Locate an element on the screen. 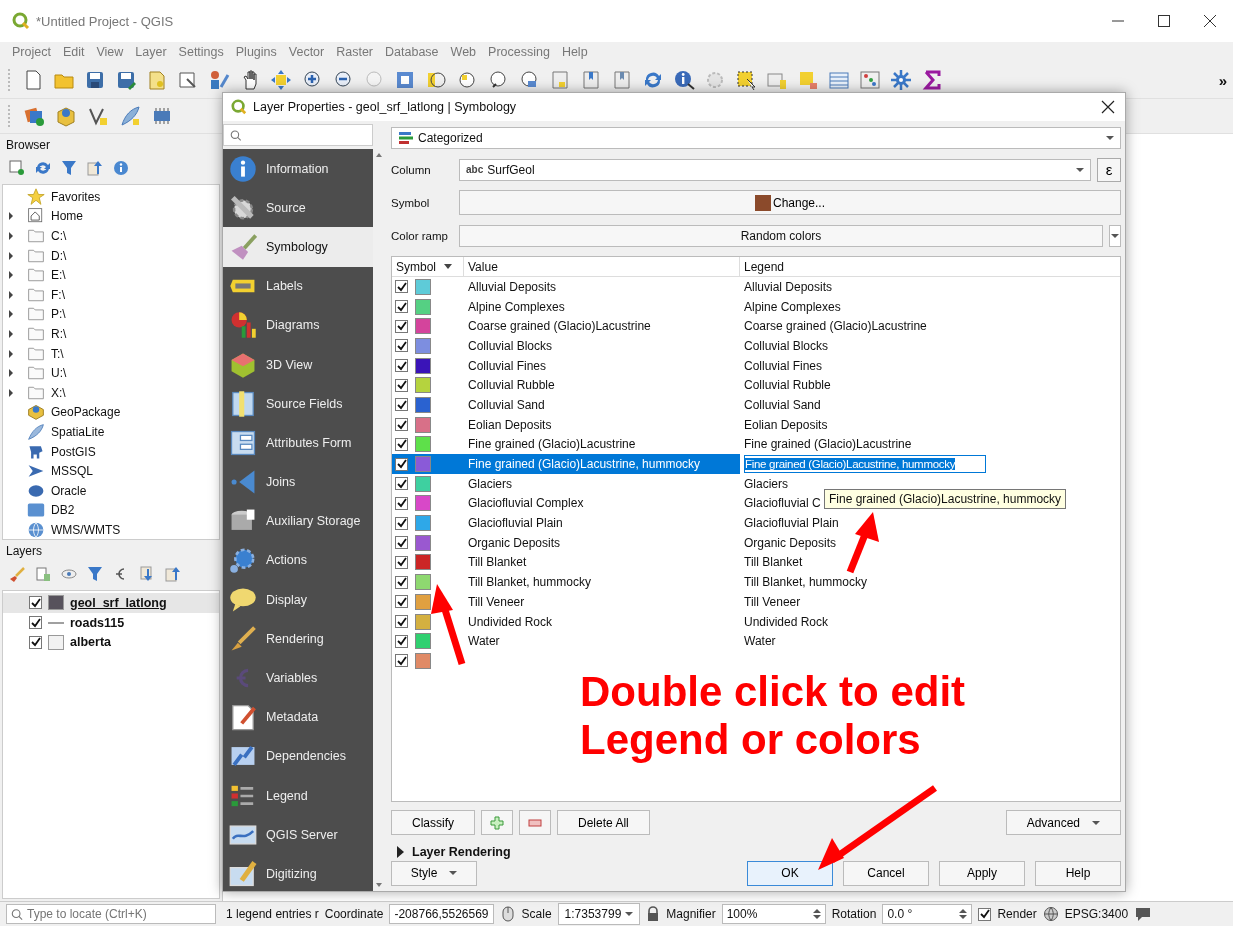 This screenshot has width=1233, height=926. layer-checkbox is located at coordinates (35, 642).